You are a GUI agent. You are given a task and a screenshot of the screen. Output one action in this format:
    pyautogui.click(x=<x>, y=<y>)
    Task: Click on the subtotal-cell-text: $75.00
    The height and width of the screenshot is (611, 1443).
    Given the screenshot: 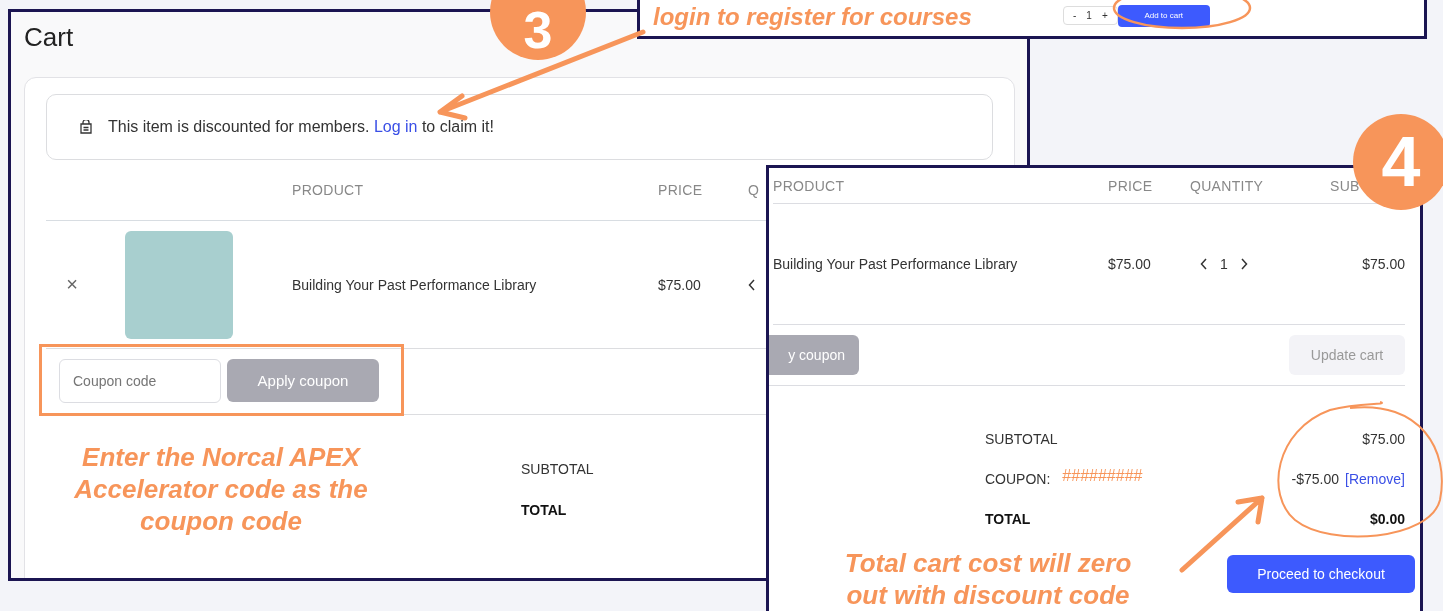 What is the action you would take?
    pyautogui.click(x=1383, y=264)
    